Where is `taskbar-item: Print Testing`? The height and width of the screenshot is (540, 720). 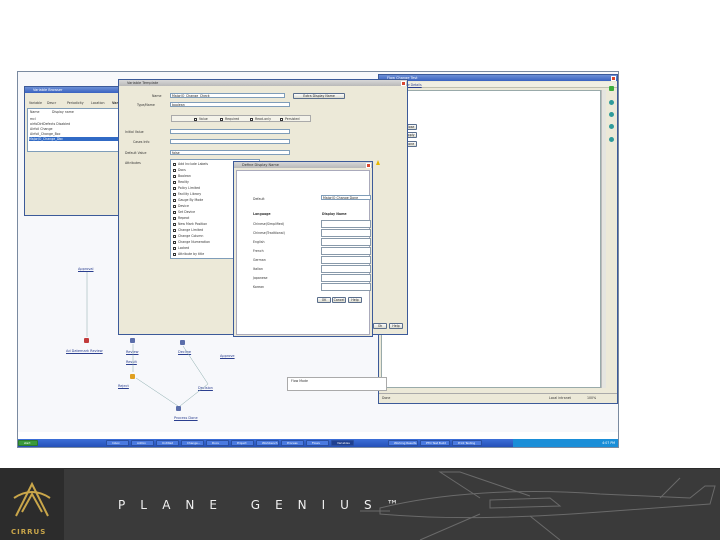 taskbar-item: Print Testing is located at coordinates (467, 443).